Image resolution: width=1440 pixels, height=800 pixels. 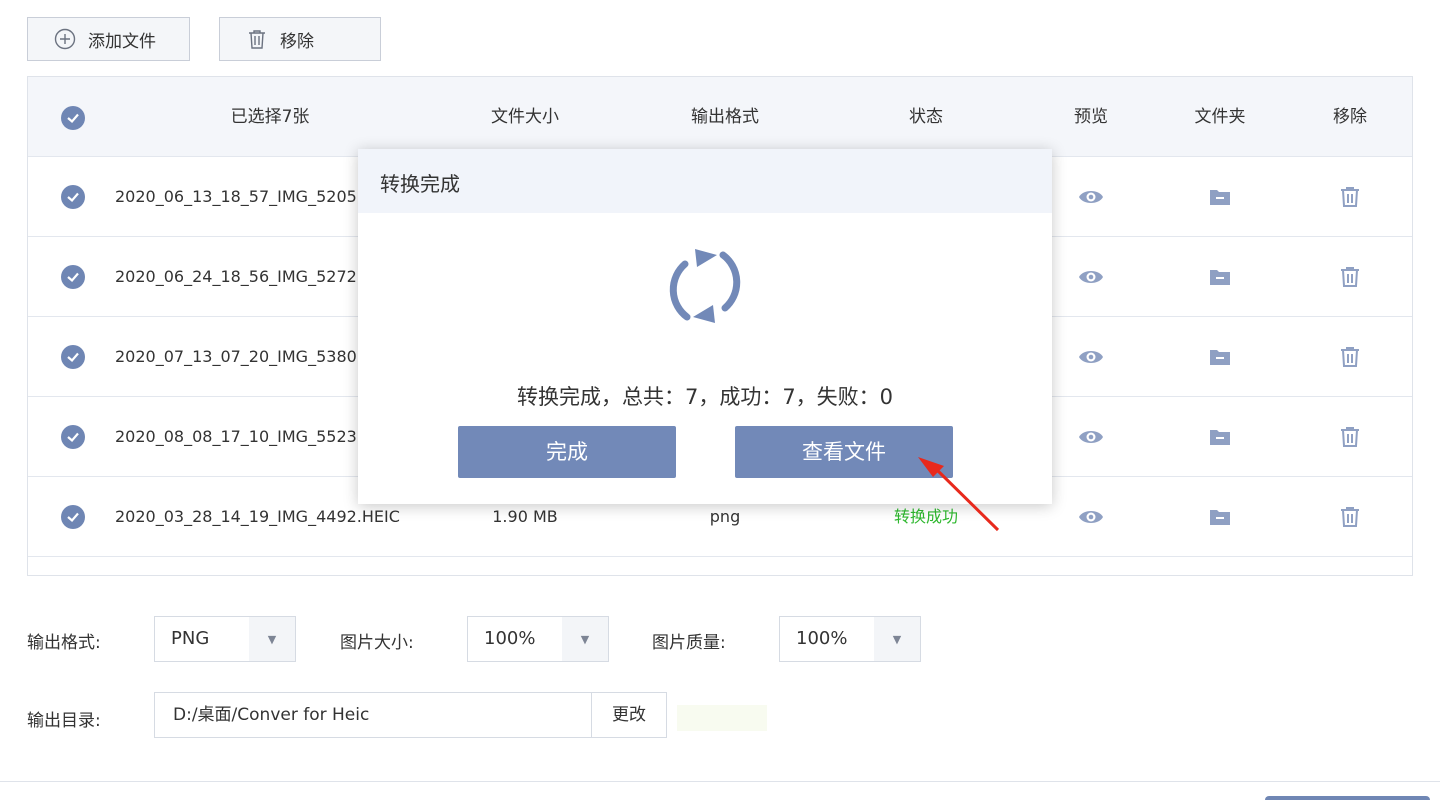 I want to click on remove-button: 移除, so click(x=300, y=39).